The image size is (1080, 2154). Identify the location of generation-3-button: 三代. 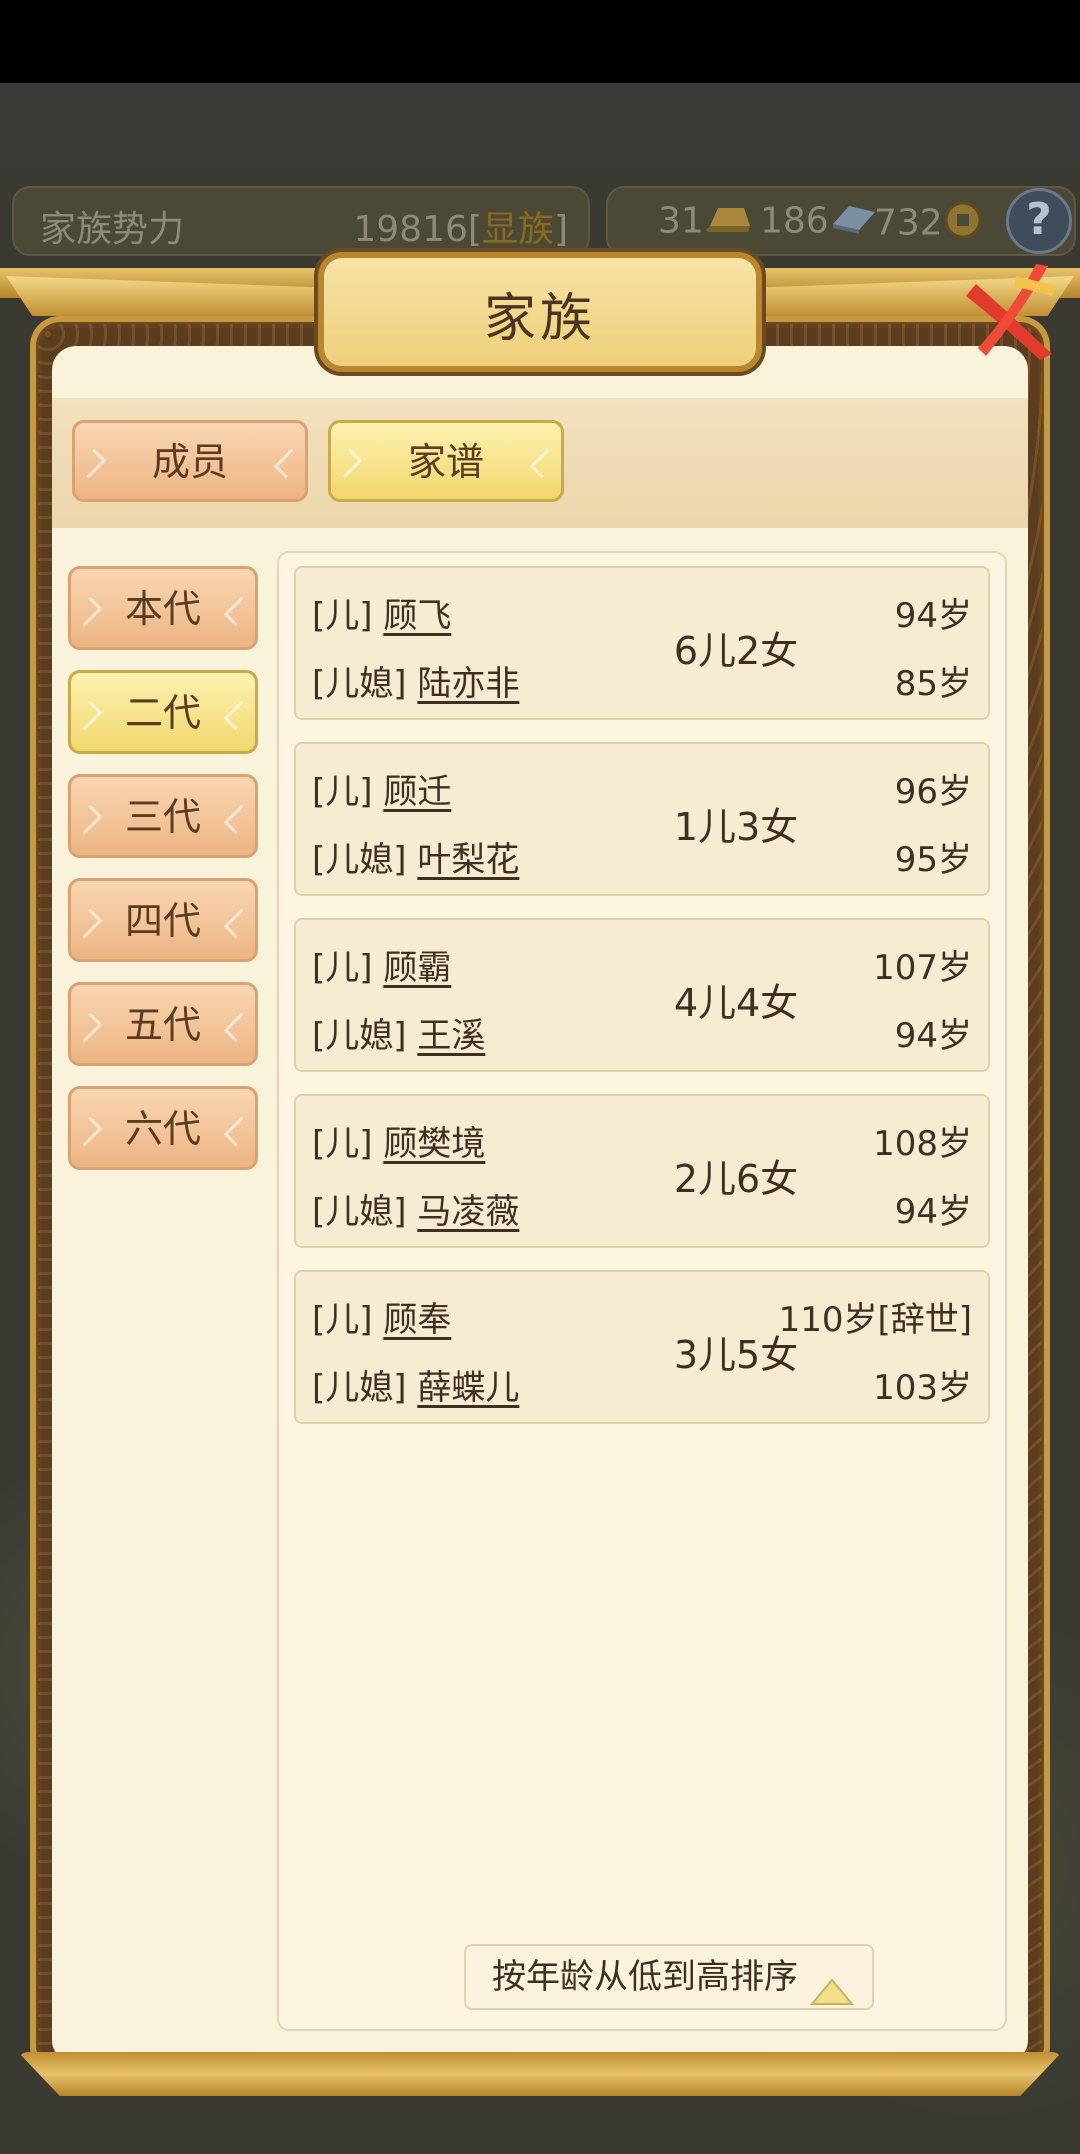
(163, 816).